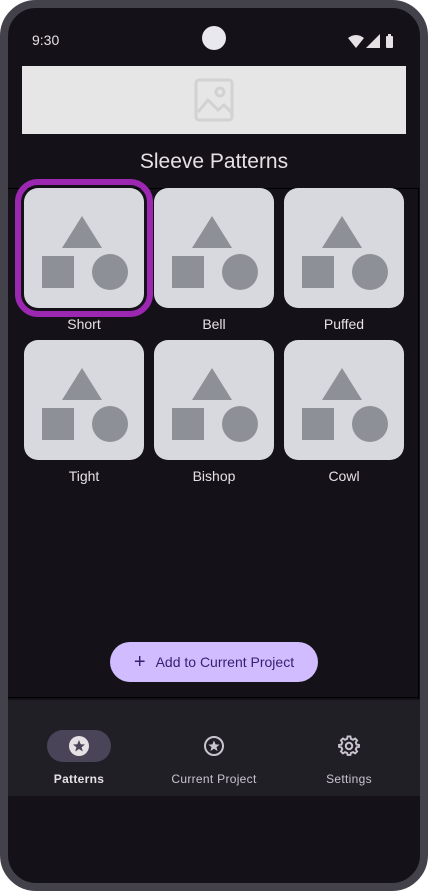  I want to click on star-icon, so click(79, 746).